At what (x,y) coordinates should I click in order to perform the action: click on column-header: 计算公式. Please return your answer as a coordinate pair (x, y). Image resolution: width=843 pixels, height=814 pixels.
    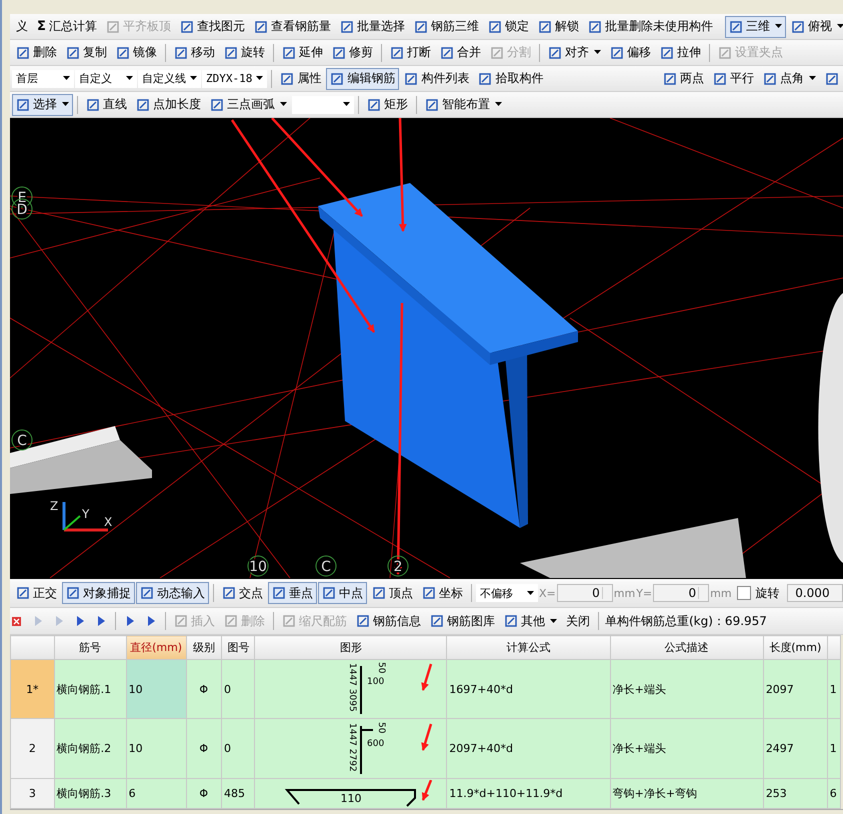
    Looking at the image, I should click on (528, 648).